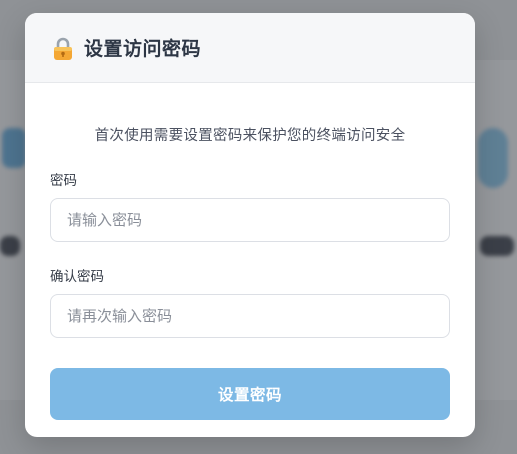  What do you see at coordinates (250, 48) in the screenshot?
I see `dialog-header: 设置访问密码` at bounding box center [250, 48].